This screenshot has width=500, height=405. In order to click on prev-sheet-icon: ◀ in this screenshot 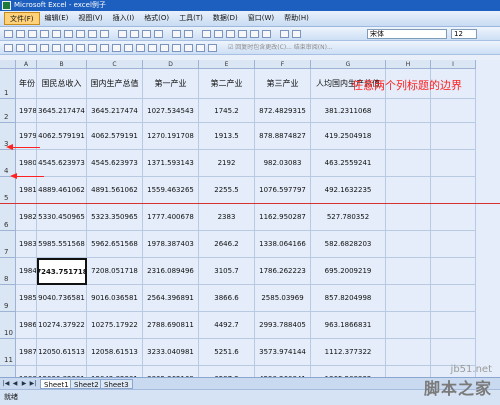, I will do `click(15, 384)`.